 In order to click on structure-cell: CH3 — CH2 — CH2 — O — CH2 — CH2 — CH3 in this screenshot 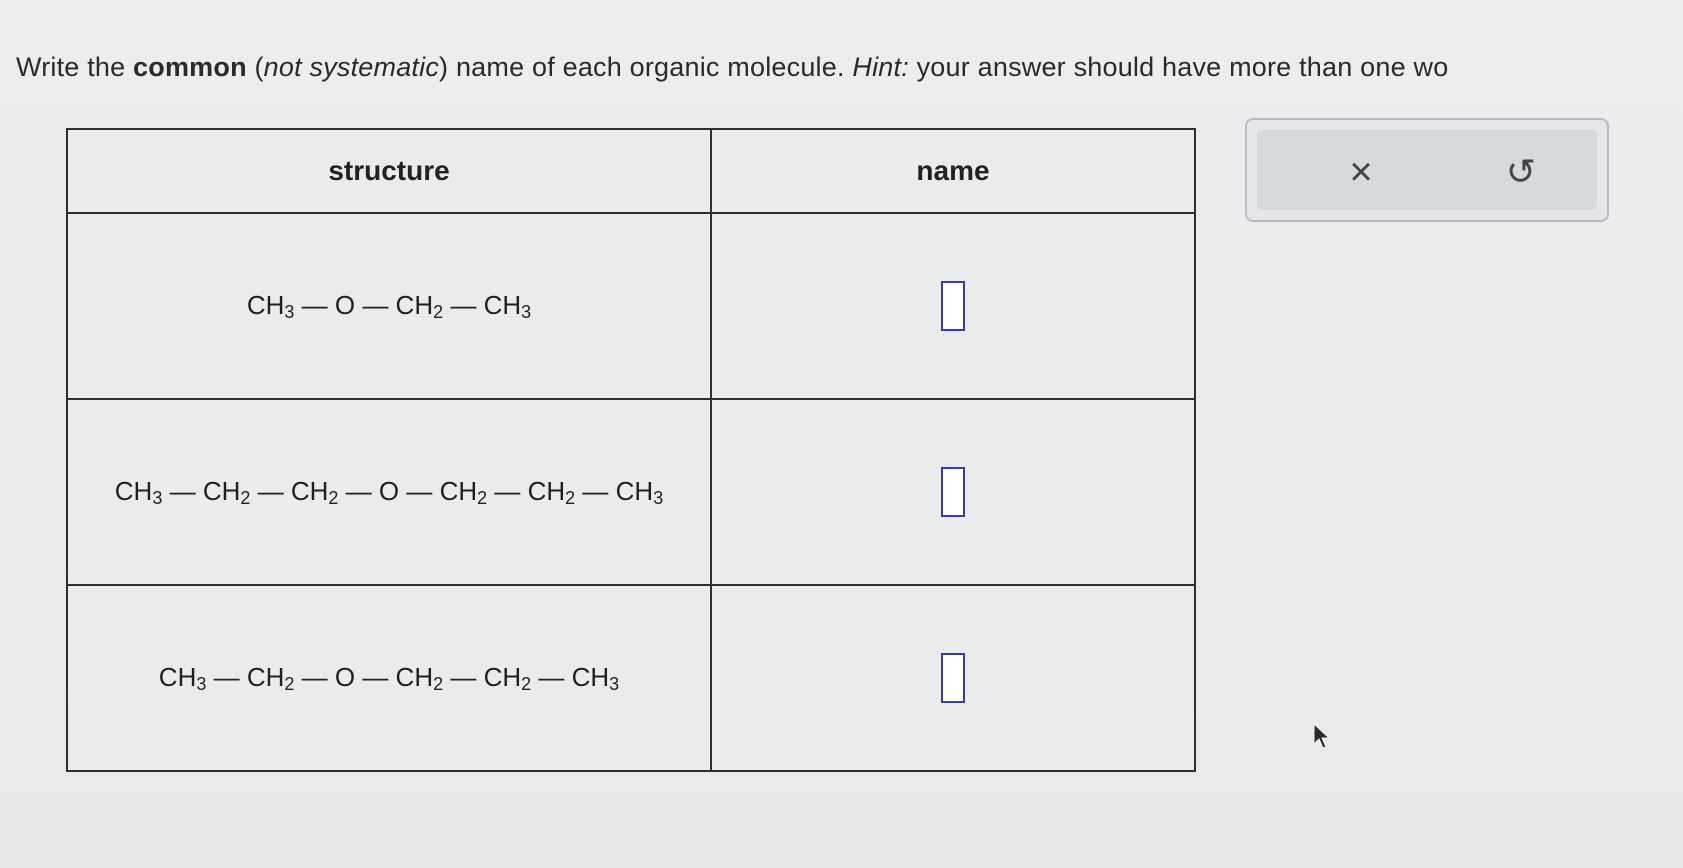, I will do `click(389, 492)`.